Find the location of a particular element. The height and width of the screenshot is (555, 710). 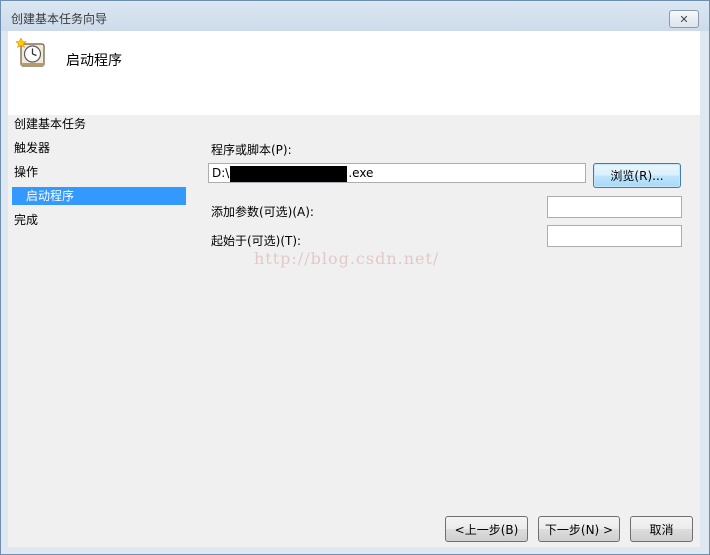

close-button: ✕ is located at coordinates (684, 19).